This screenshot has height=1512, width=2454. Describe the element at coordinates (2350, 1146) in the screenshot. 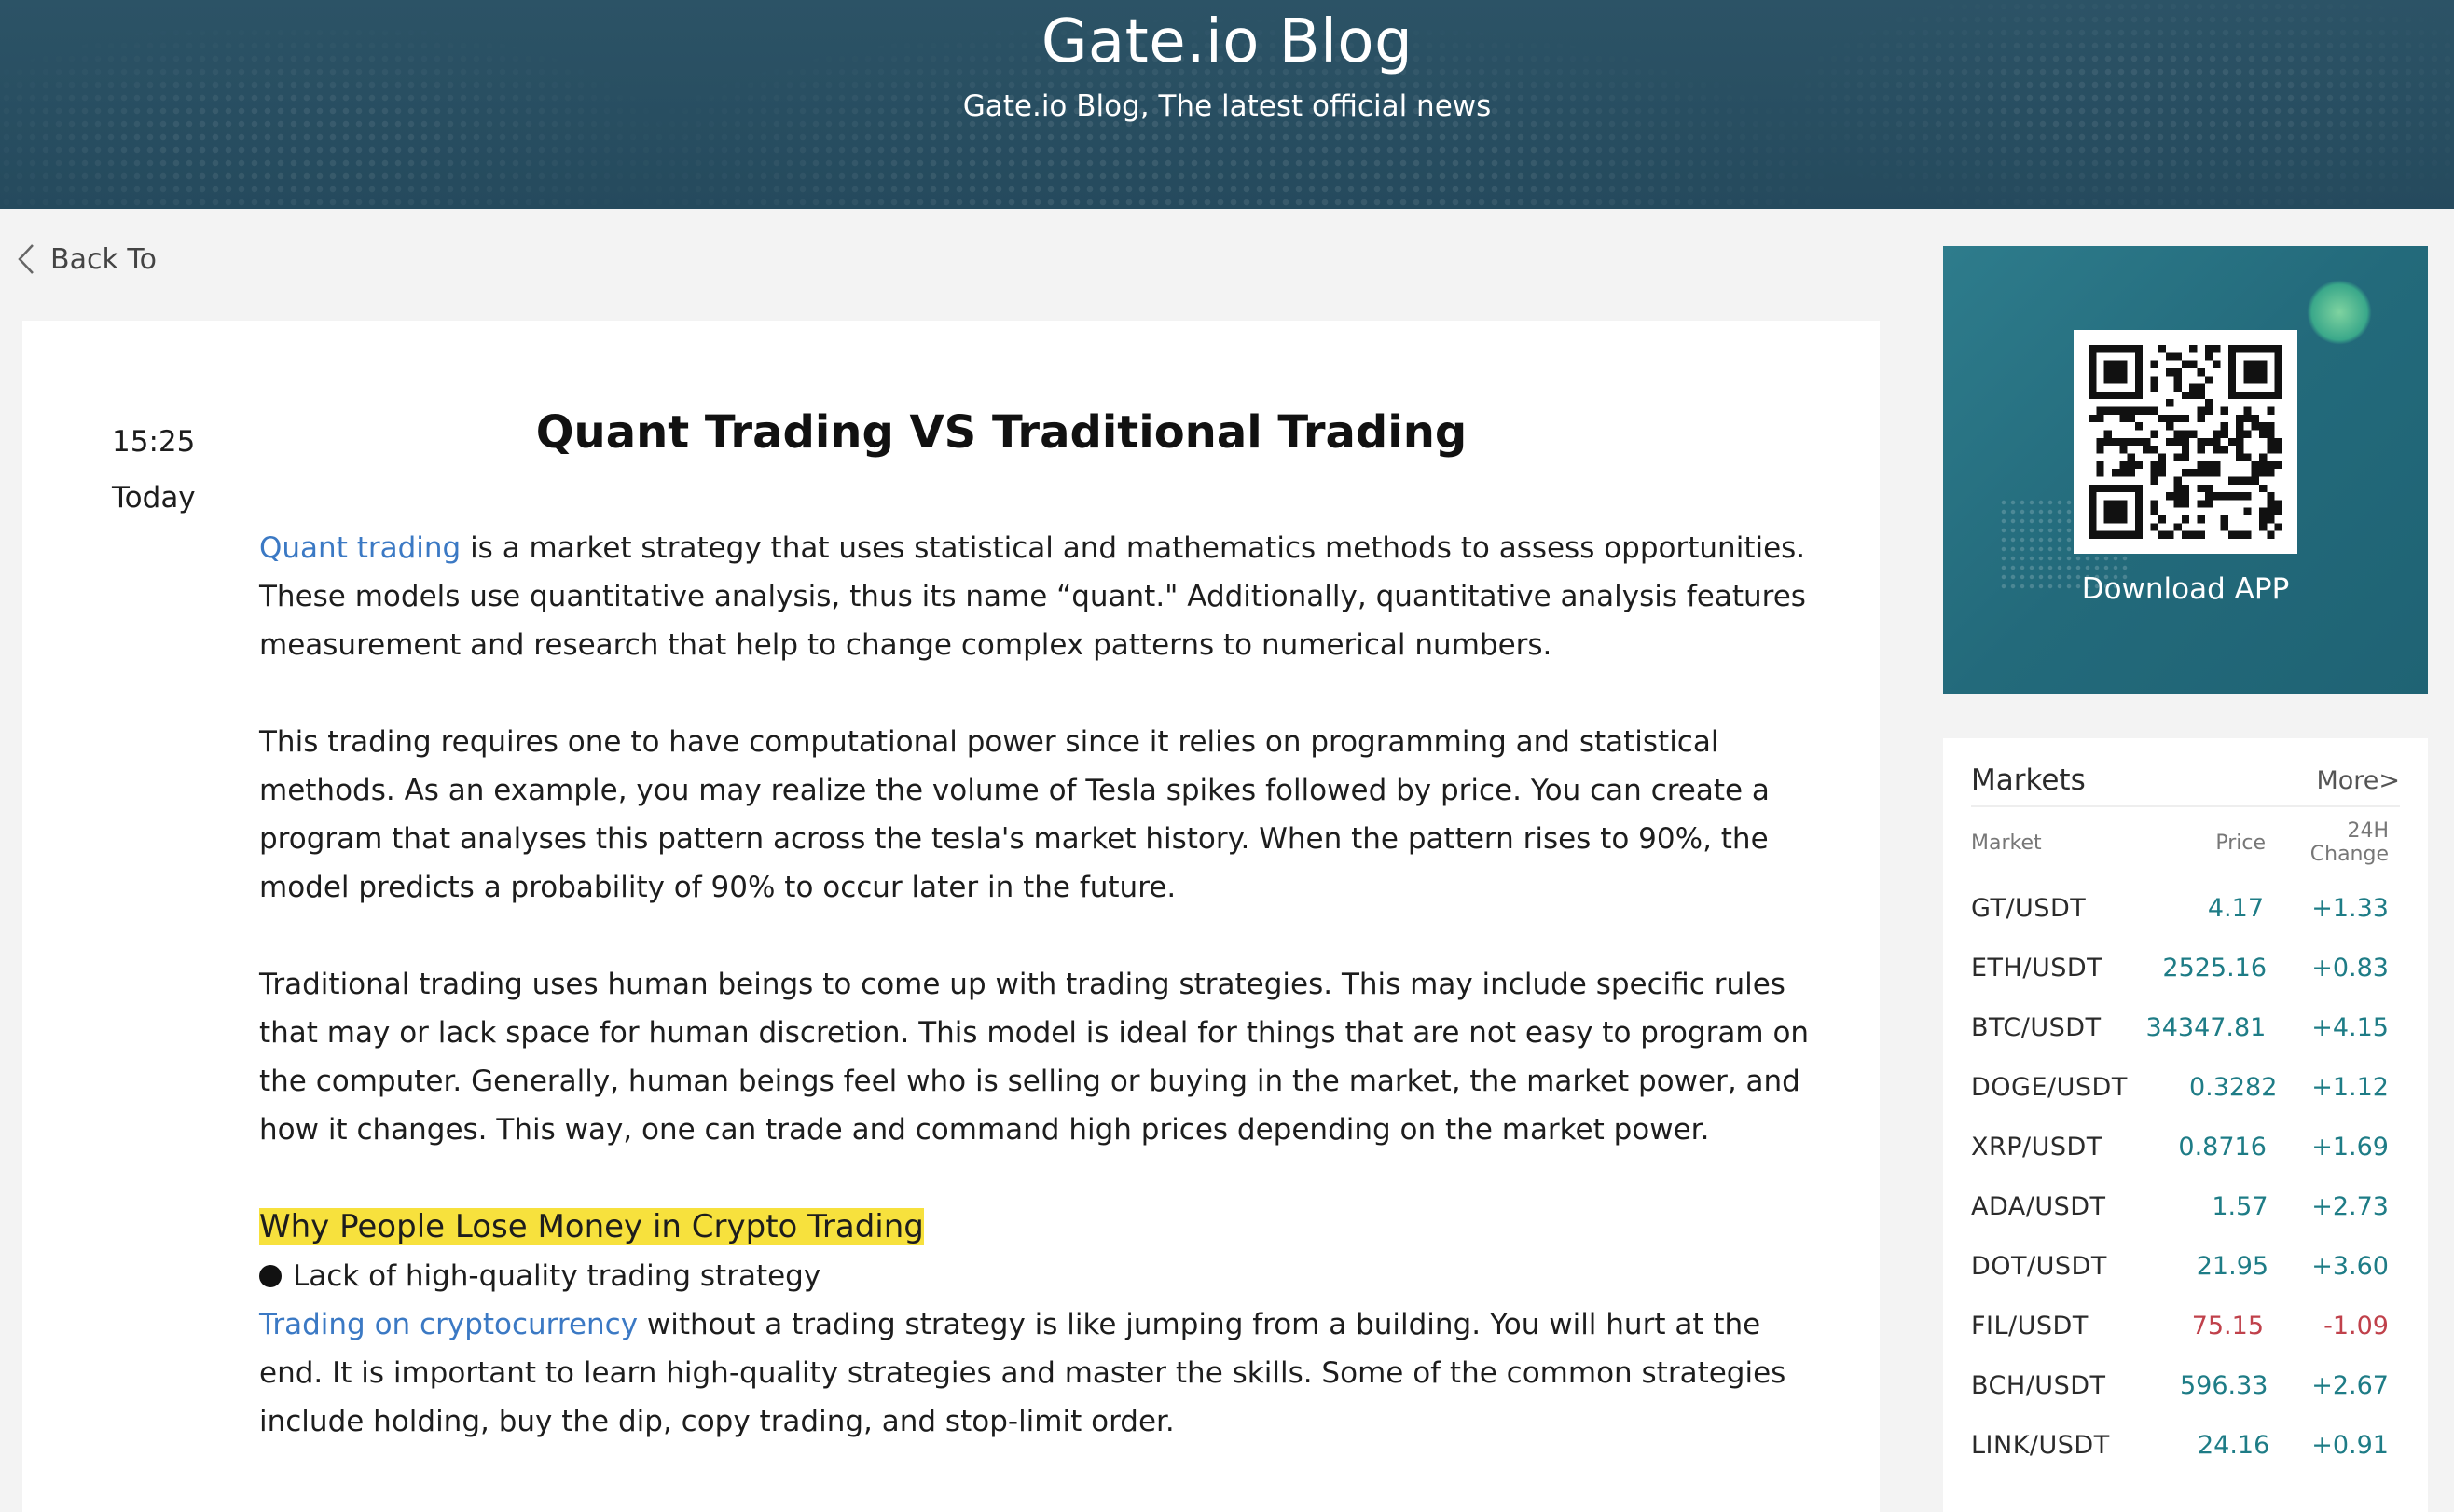

I see `market-change: +1.69` at that location.